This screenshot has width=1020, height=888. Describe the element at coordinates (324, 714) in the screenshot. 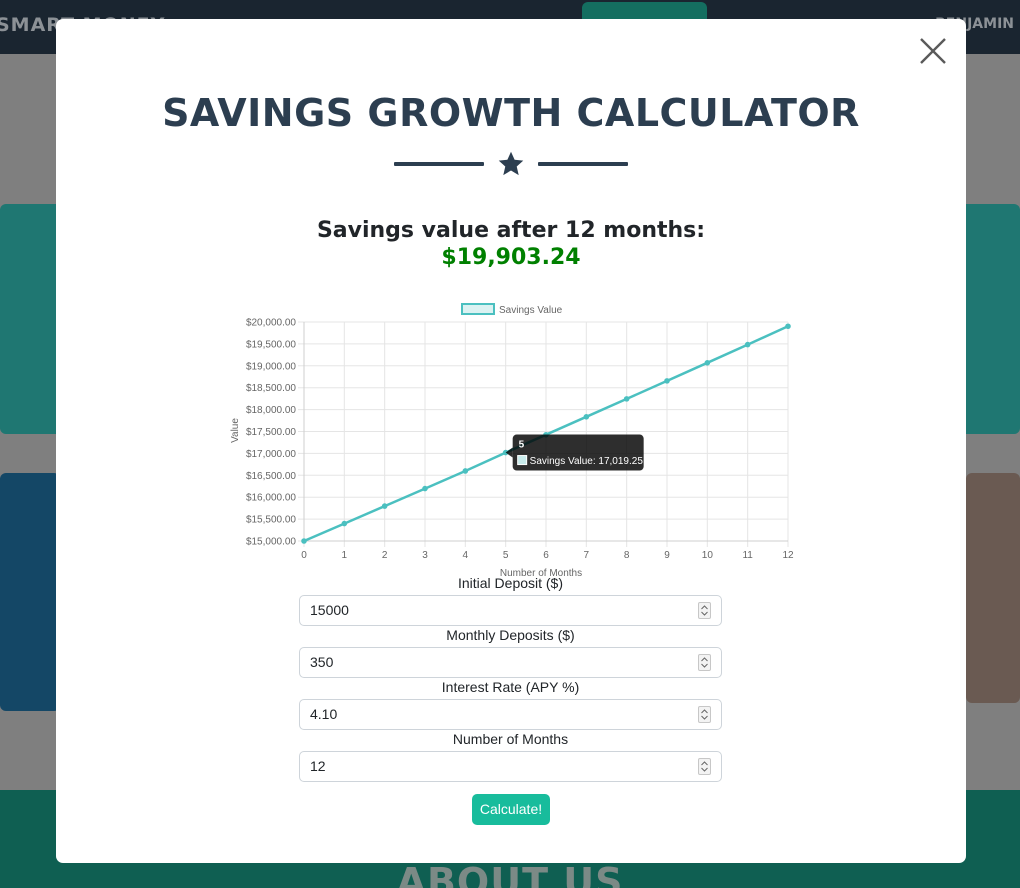

I see `interest-rate-value: 4.10` at that location.